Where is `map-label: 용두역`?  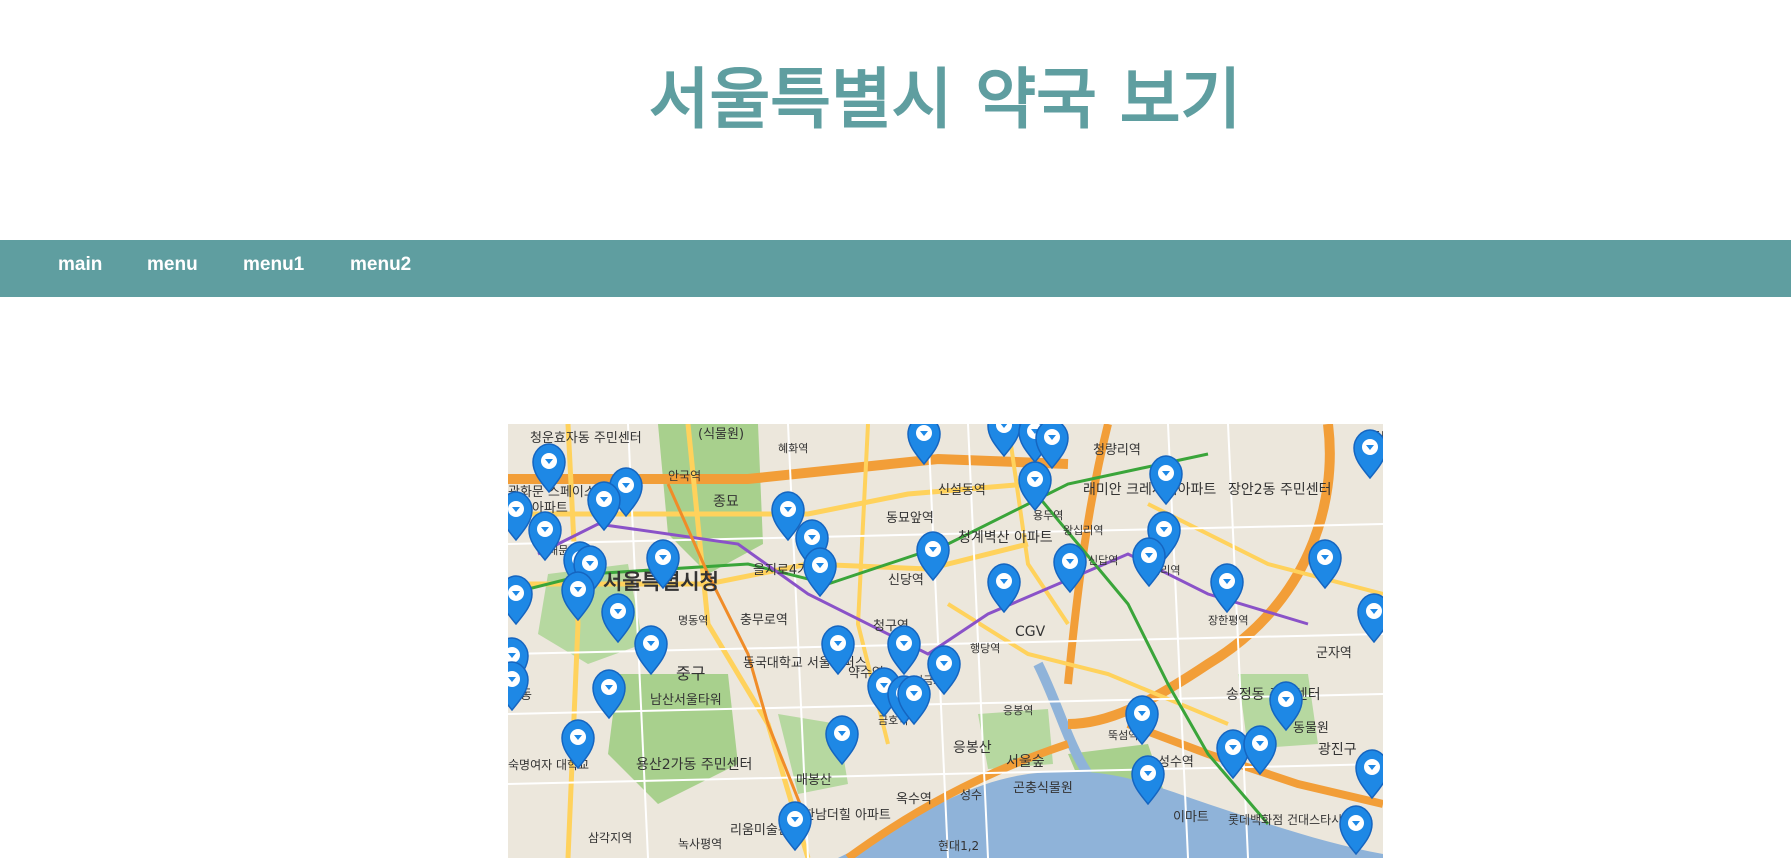
map-label: 용두역 is located at coordinates (1048, 515).